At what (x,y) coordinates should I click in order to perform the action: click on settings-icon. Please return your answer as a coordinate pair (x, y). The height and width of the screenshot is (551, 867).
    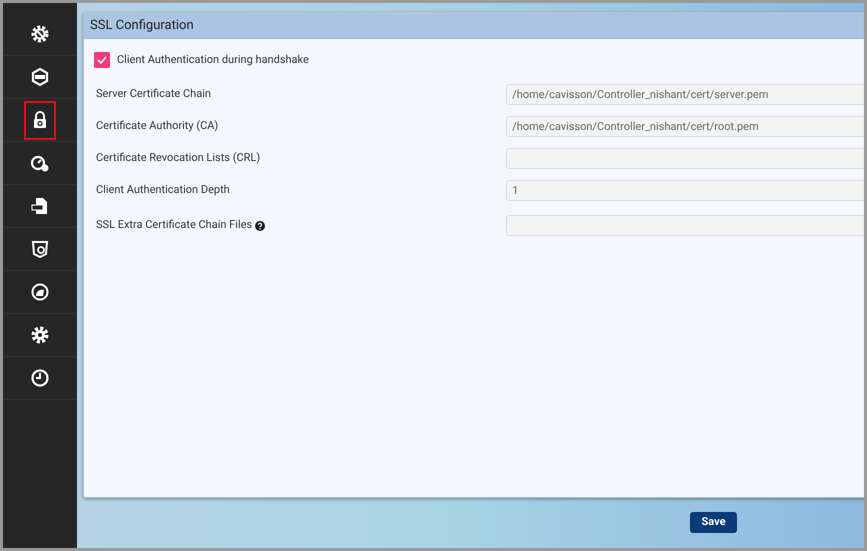
    Looking at the image, I should click on (40, 335).